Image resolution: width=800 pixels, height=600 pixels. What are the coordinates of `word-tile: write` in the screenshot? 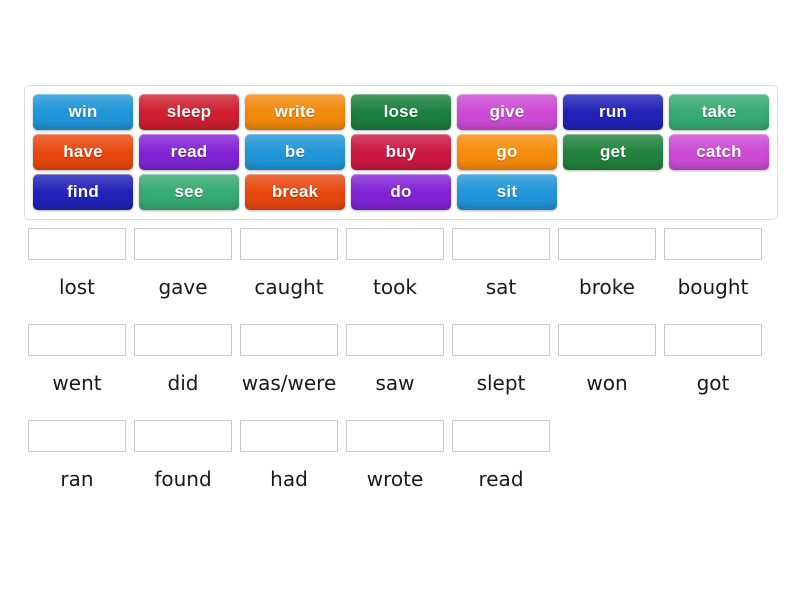 It's located at (295, 112).